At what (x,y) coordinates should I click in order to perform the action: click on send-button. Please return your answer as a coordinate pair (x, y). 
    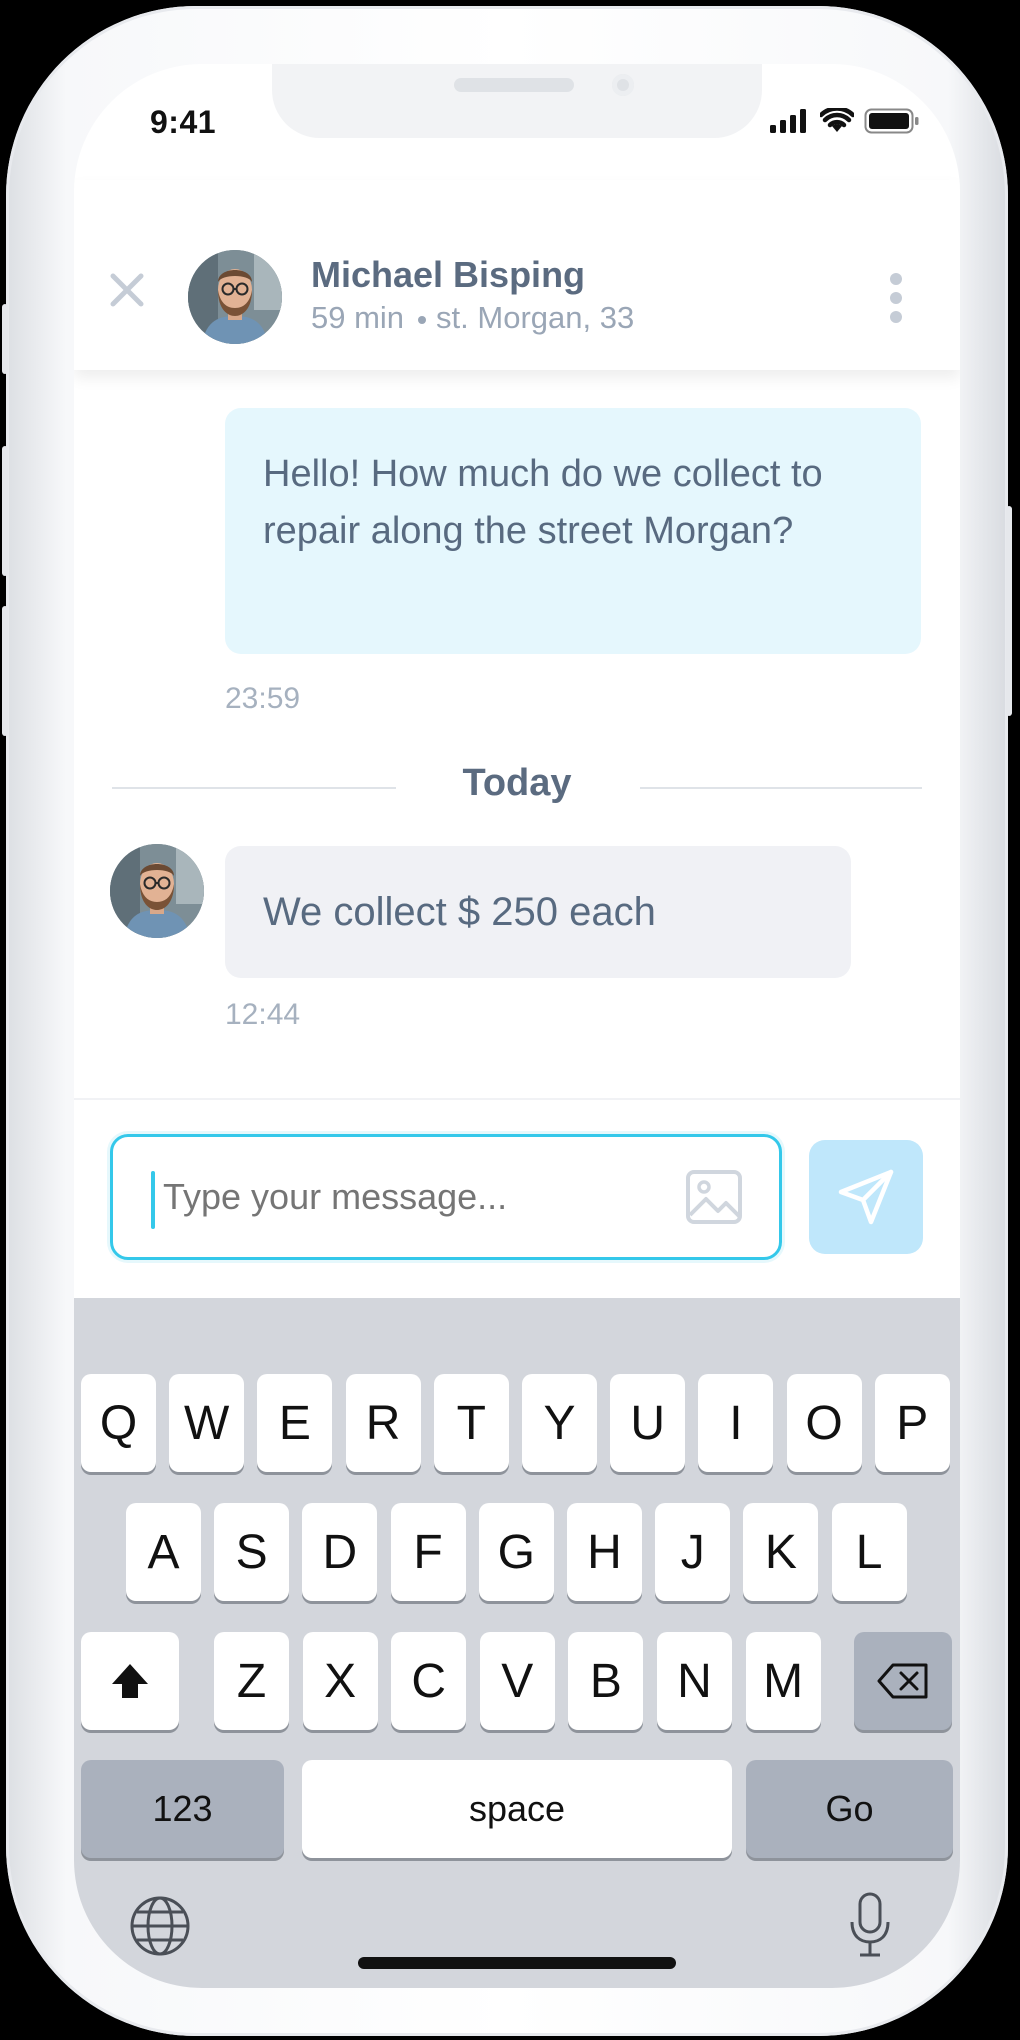
    Looking at the image, I should click on (866, 1197).